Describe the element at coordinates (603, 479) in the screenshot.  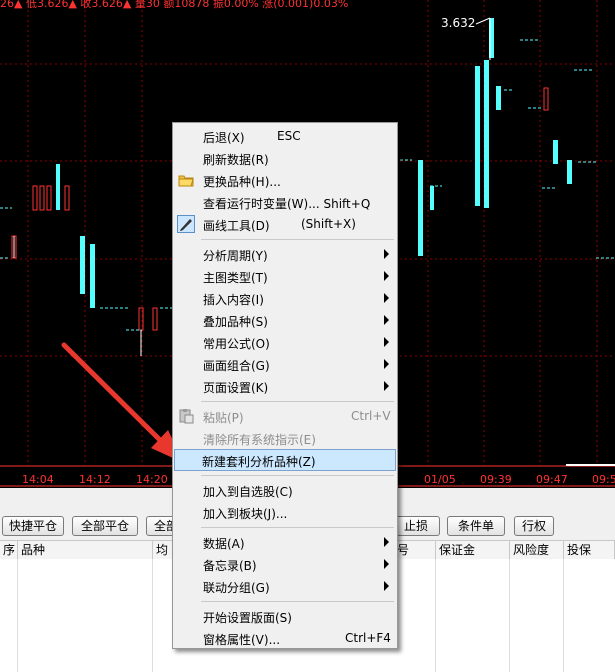
I see `time-label: 09:5` at that location.